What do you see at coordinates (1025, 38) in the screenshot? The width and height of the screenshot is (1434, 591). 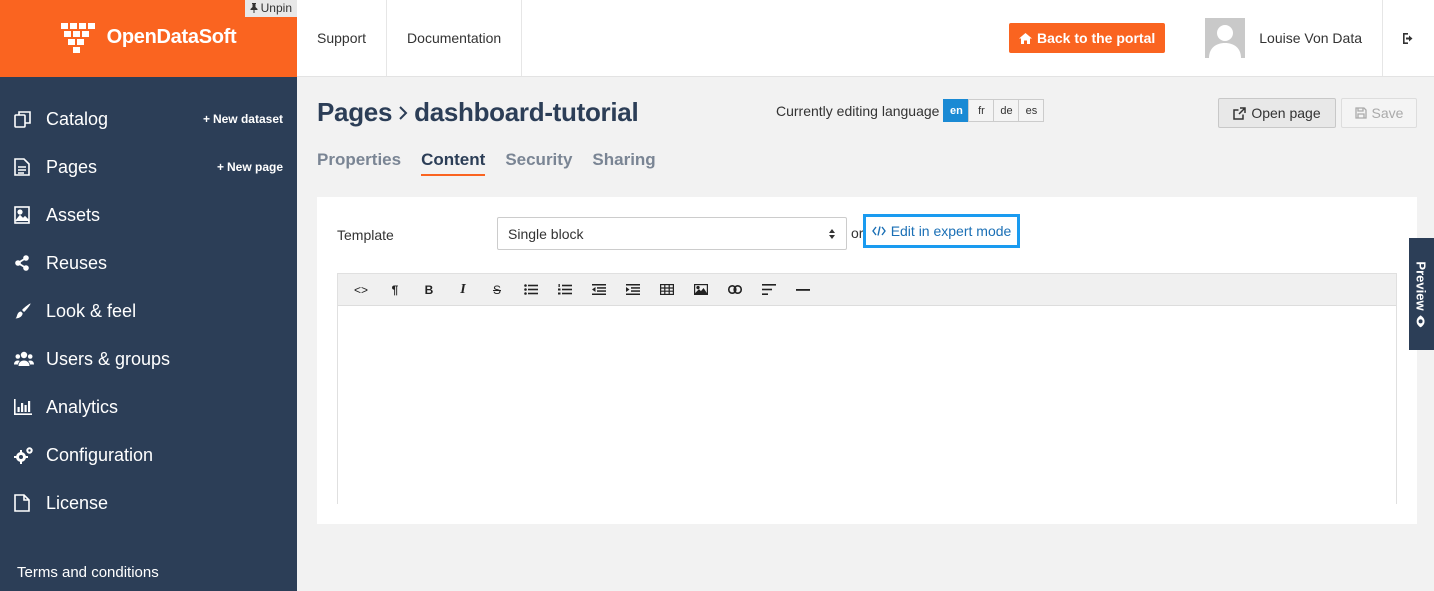 I see `home-icon` at bounding box center [1025, 38].